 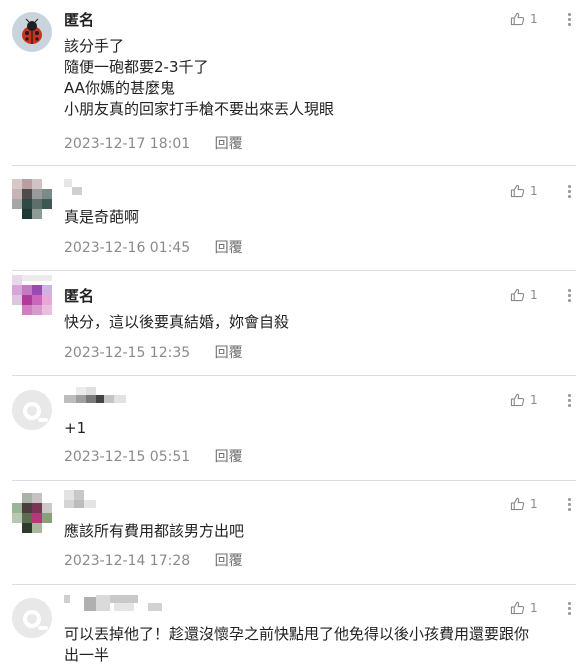 I want to click on comment: 可以丟掉他了！趁還沒懷孕之前快點甩了他免得以後小孩費用還要跟你 出一半 1, so click(x=292, y=628).